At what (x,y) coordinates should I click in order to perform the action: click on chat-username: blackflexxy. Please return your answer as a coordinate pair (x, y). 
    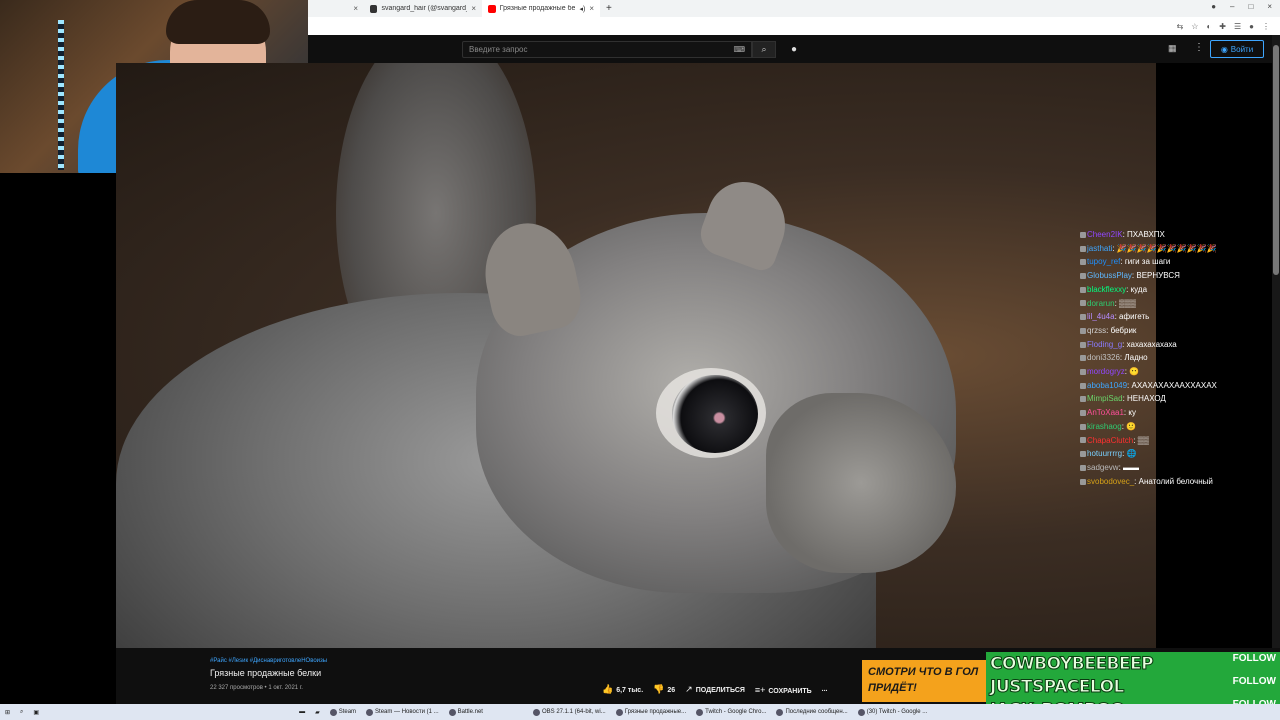
    Looking at the image, I should click on (1106, 289).